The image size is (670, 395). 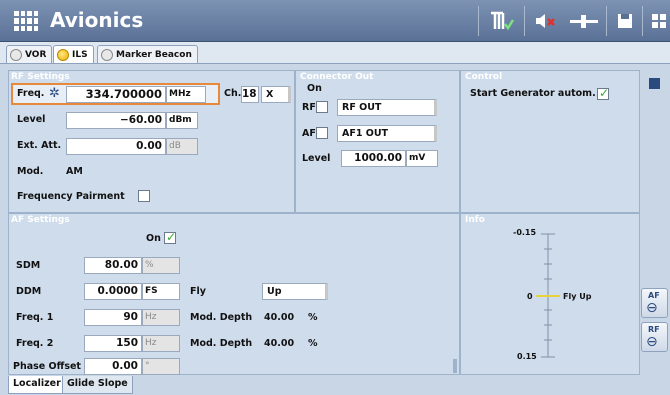 I want to click on level-input: −60.00, so click(x=116, y=120).